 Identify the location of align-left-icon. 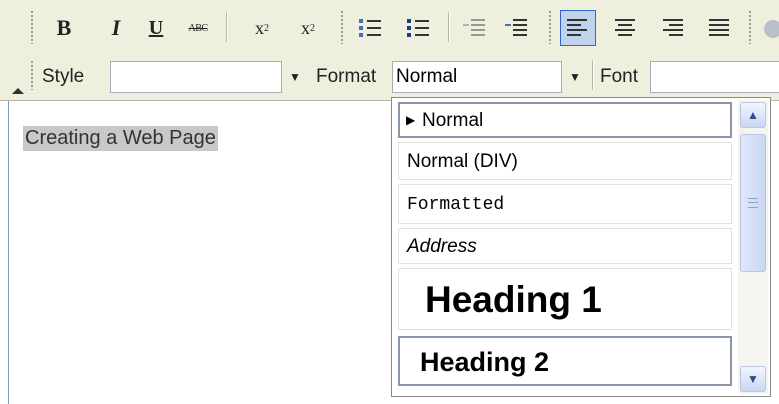
(578, 28).